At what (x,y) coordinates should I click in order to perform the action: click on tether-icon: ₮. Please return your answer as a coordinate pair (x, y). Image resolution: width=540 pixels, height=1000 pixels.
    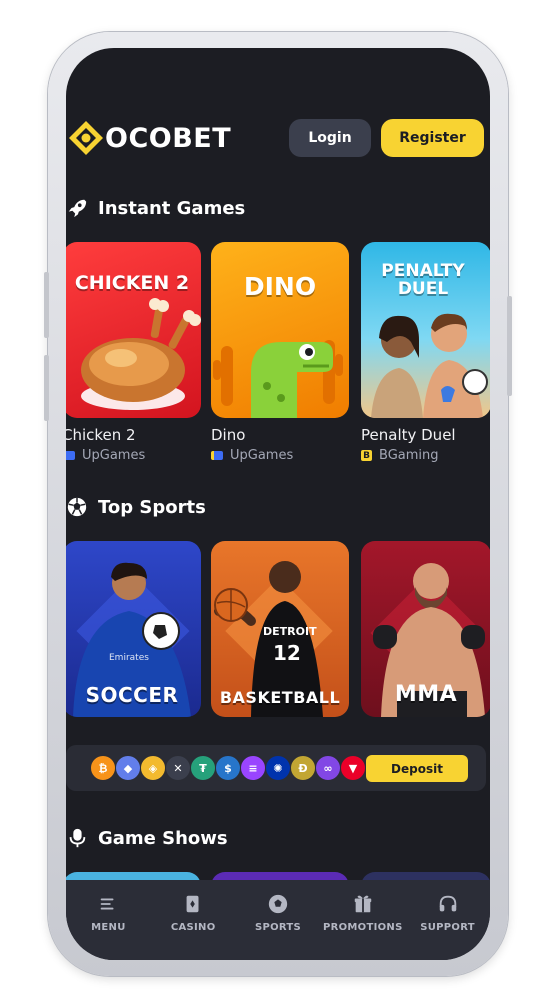
    Looking at the image, I should click on (203, 768).